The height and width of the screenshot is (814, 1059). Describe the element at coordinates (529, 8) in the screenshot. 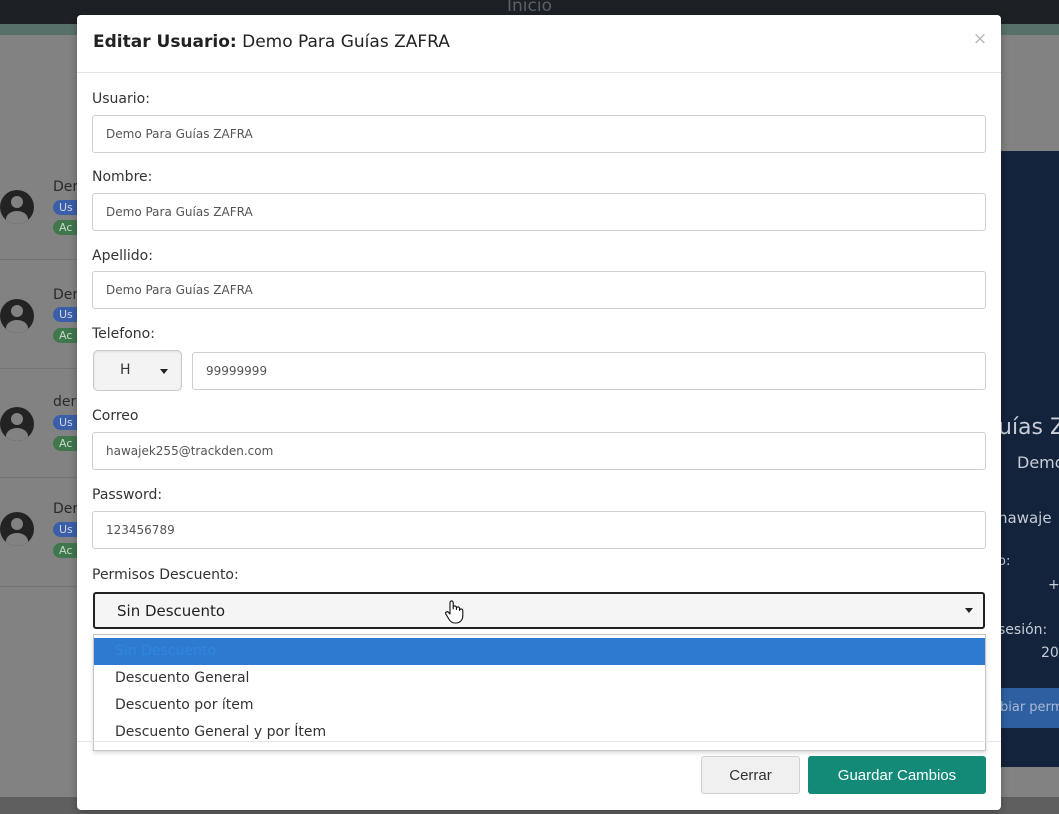

I see `app-topbar-title: Inicio` at that location.